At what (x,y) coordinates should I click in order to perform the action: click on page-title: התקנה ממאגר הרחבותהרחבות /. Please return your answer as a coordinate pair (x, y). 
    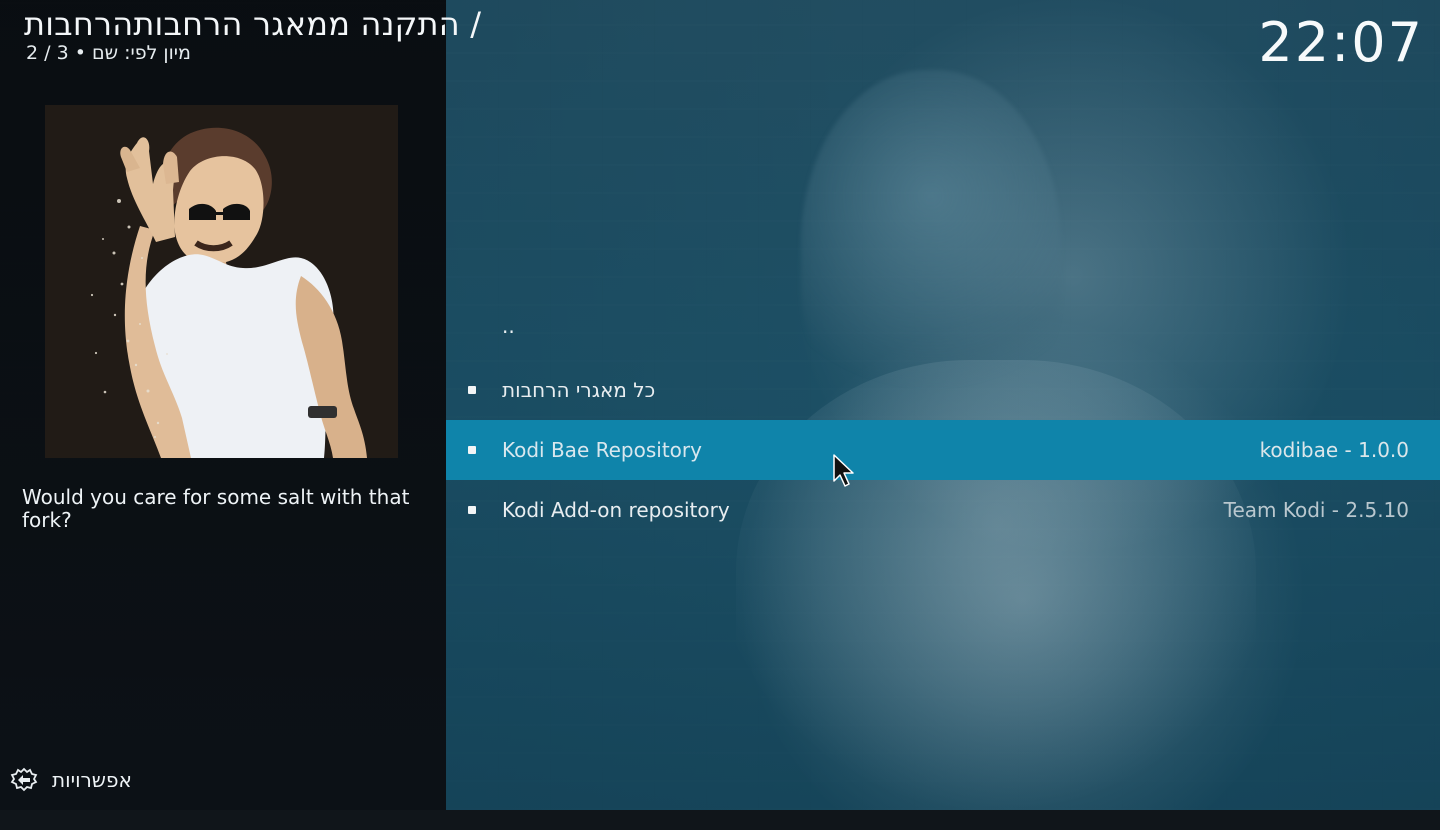
    Looking at the image, I should click on (253, 24).